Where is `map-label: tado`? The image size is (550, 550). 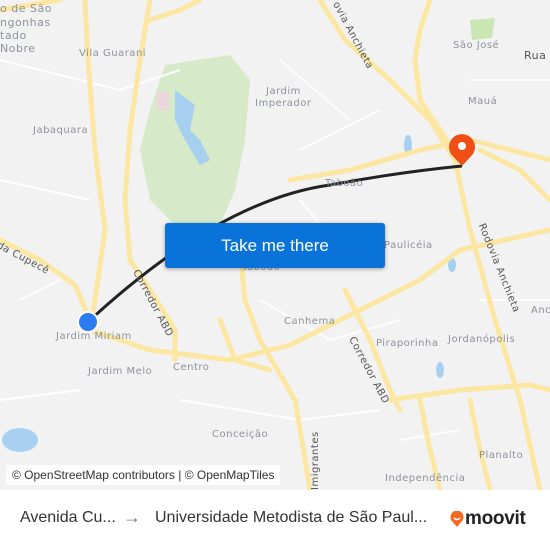
map-label: tado is located at coordinates (13, 35).